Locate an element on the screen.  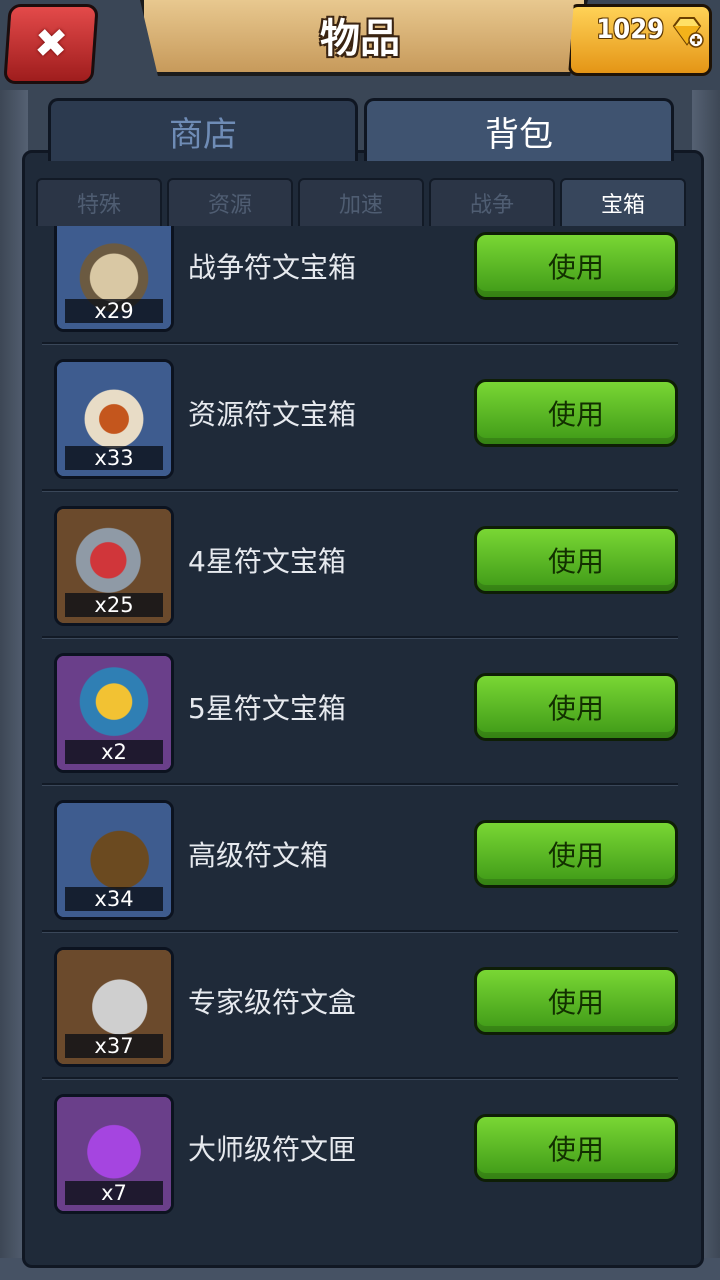
tab-shop: 商店 is located at coordinates (203, 129).